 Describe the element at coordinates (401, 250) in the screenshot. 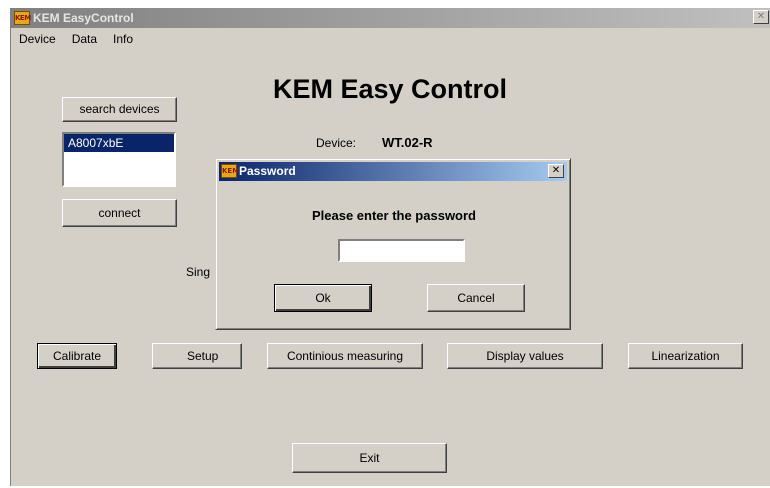

I see `password-input` at that location.